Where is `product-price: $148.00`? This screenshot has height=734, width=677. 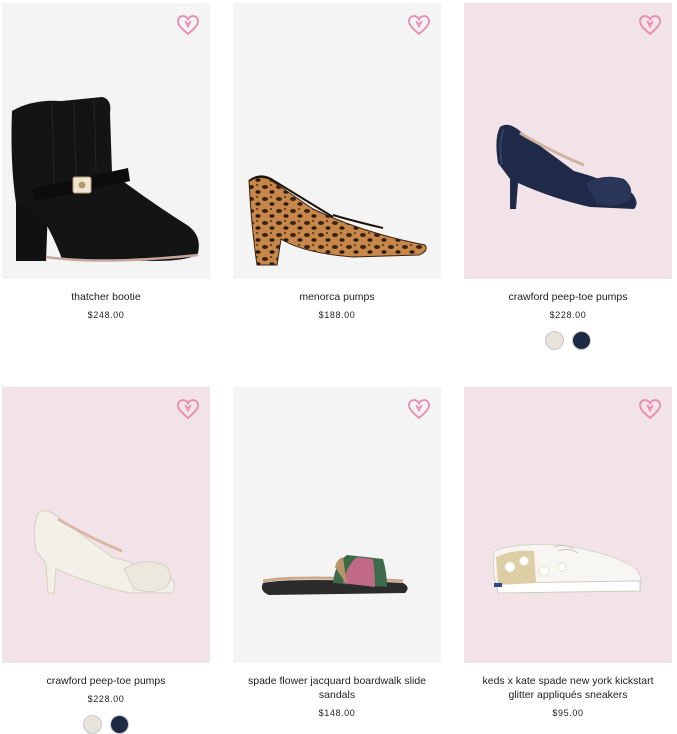 product-price: $148.00 is located at coordinates (337, 713).